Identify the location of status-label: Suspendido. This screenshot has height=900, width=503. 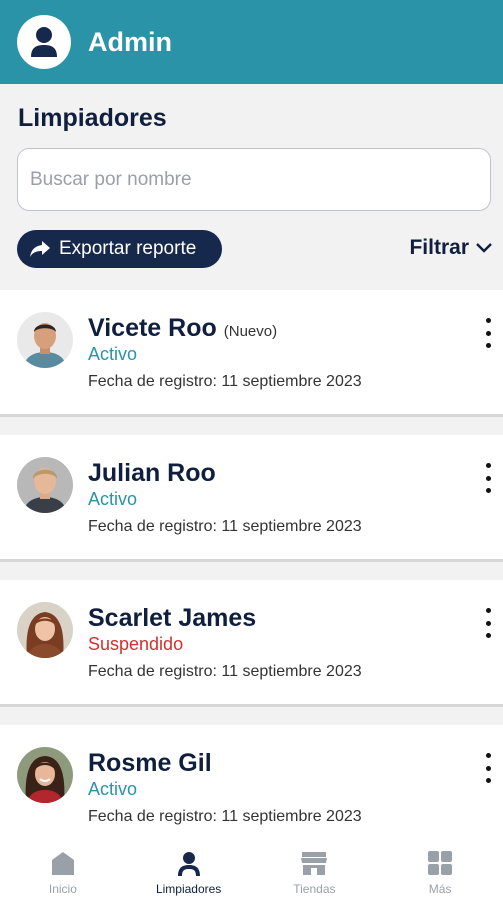
(136, 644).